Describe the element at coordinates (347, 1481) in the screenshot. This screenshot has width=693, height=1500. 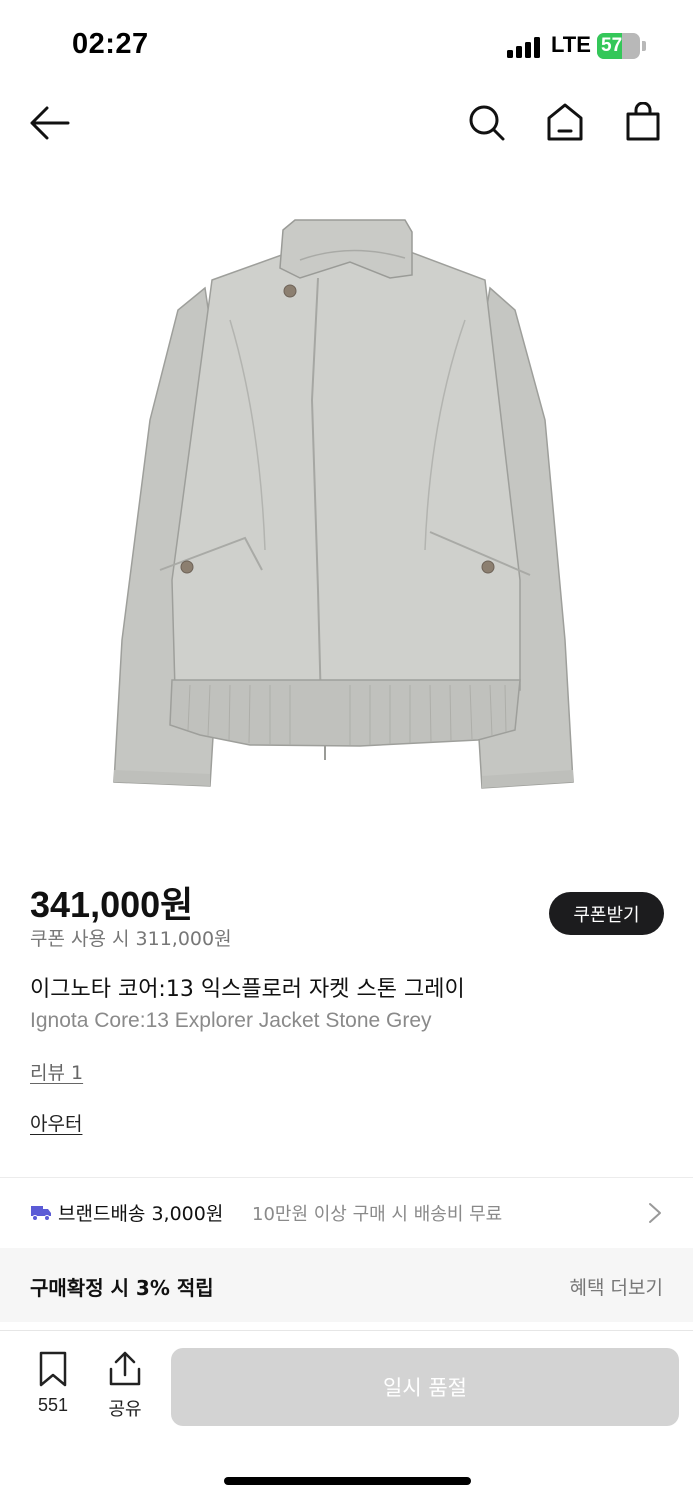
I see `home-indicator` at that location.